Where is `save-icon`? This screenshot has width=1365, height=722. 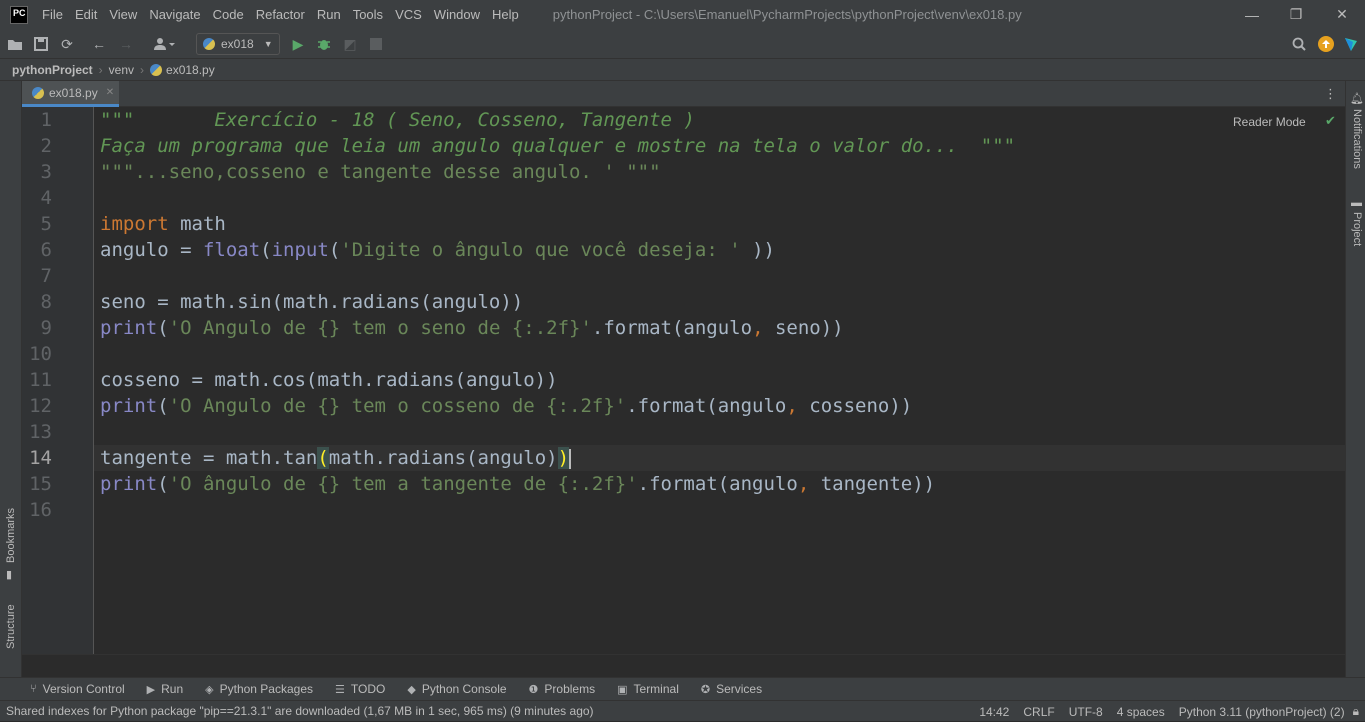
save-icon is located at coordinates (41, 44).